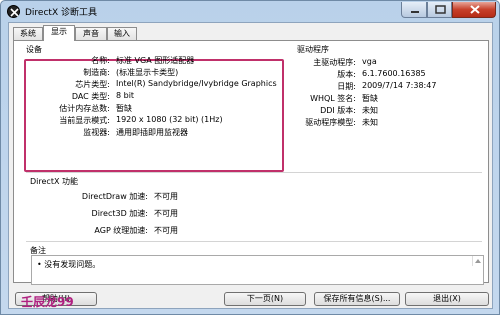 Image resolution: width=500 pixels, height=315 pixels. I want to click on directx-group-title: DirectX 功能, so click(54, 181).